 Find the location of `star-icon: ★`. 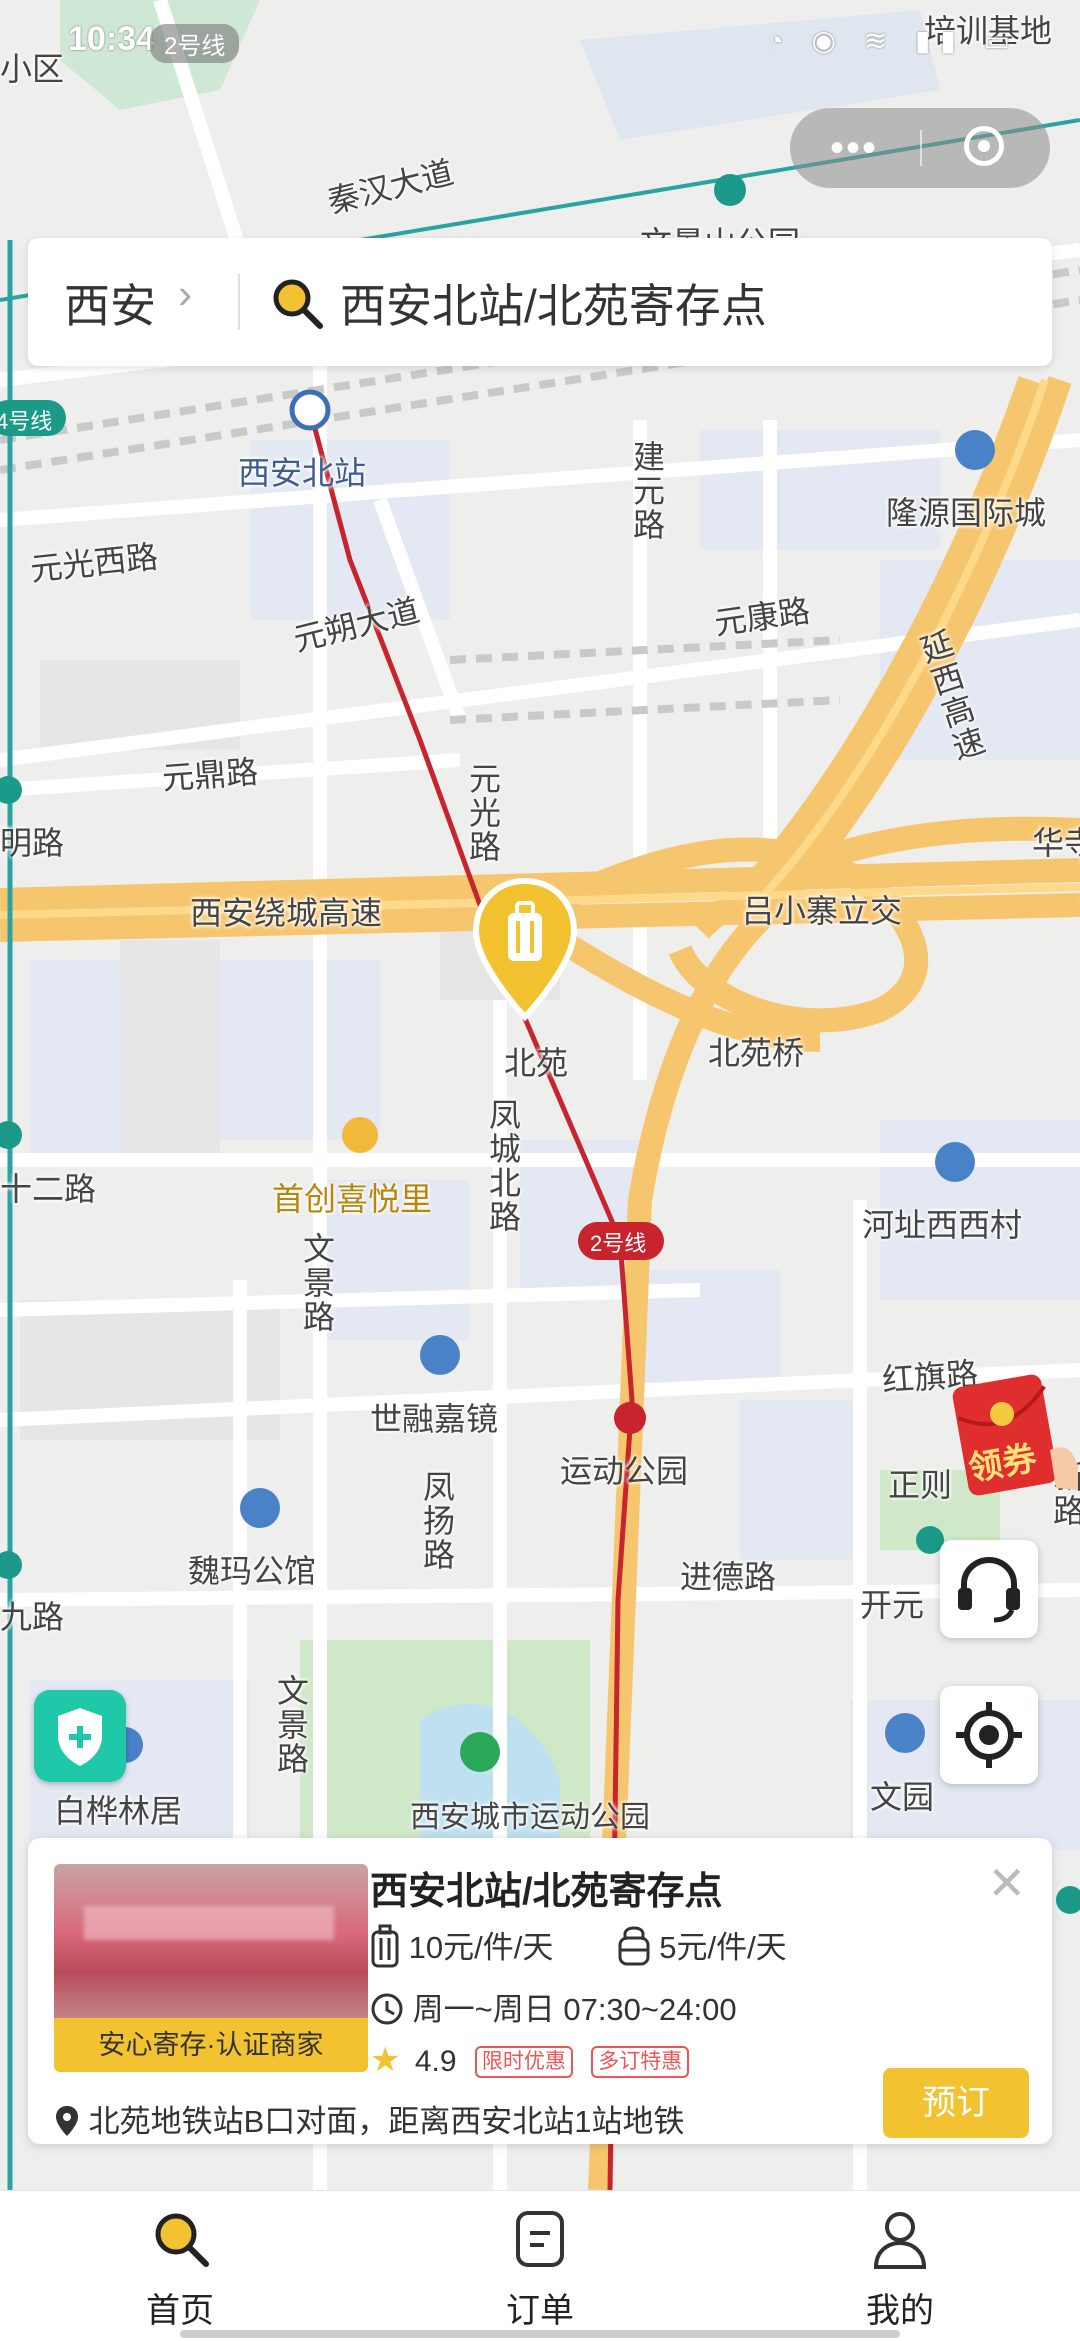

star-icon: ★ is located at coordinates (385, 2060).